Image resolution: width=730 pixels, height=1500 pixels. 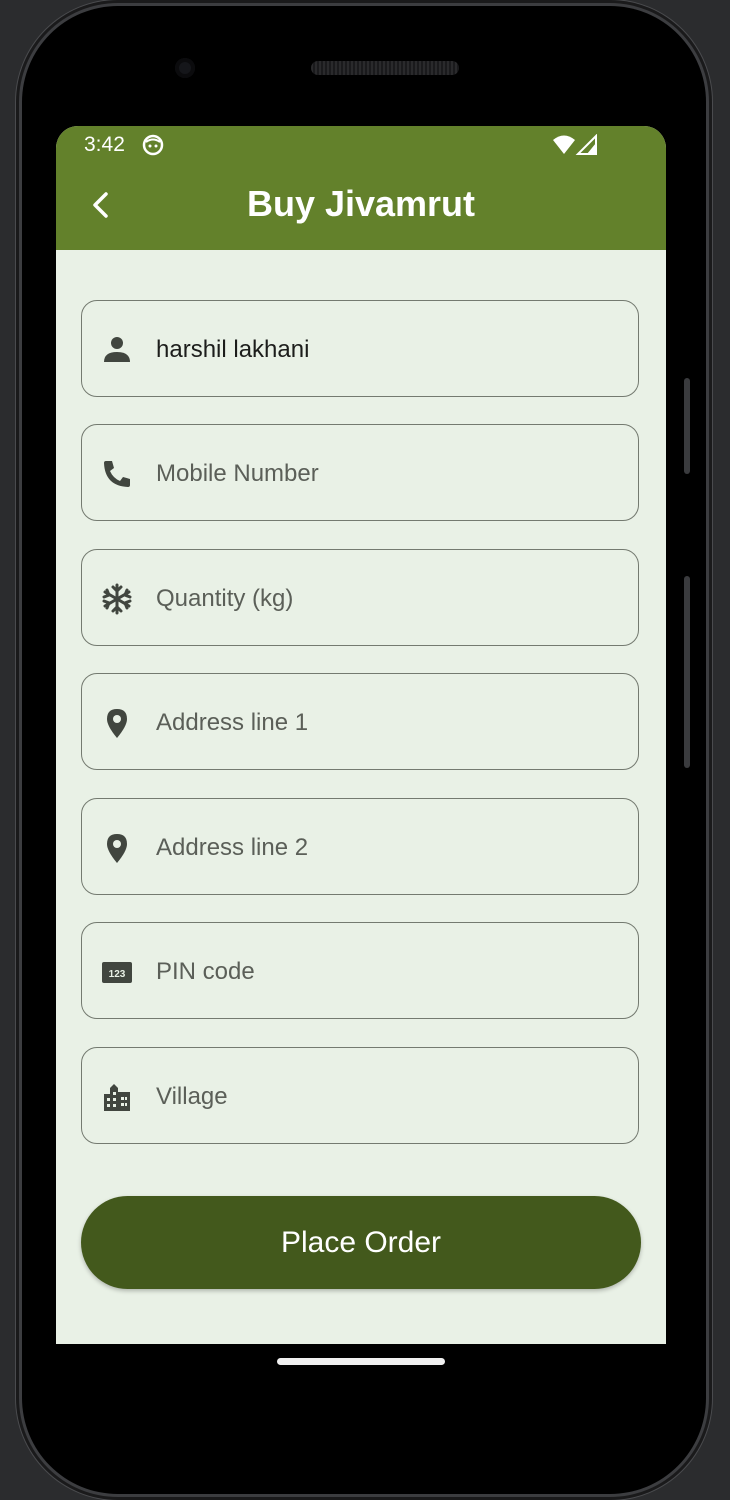 What do you see at coordinates (360, 721) in the screenshot?
I see `address-line-1-field: Address line 1` at bounding box center [360, 721].